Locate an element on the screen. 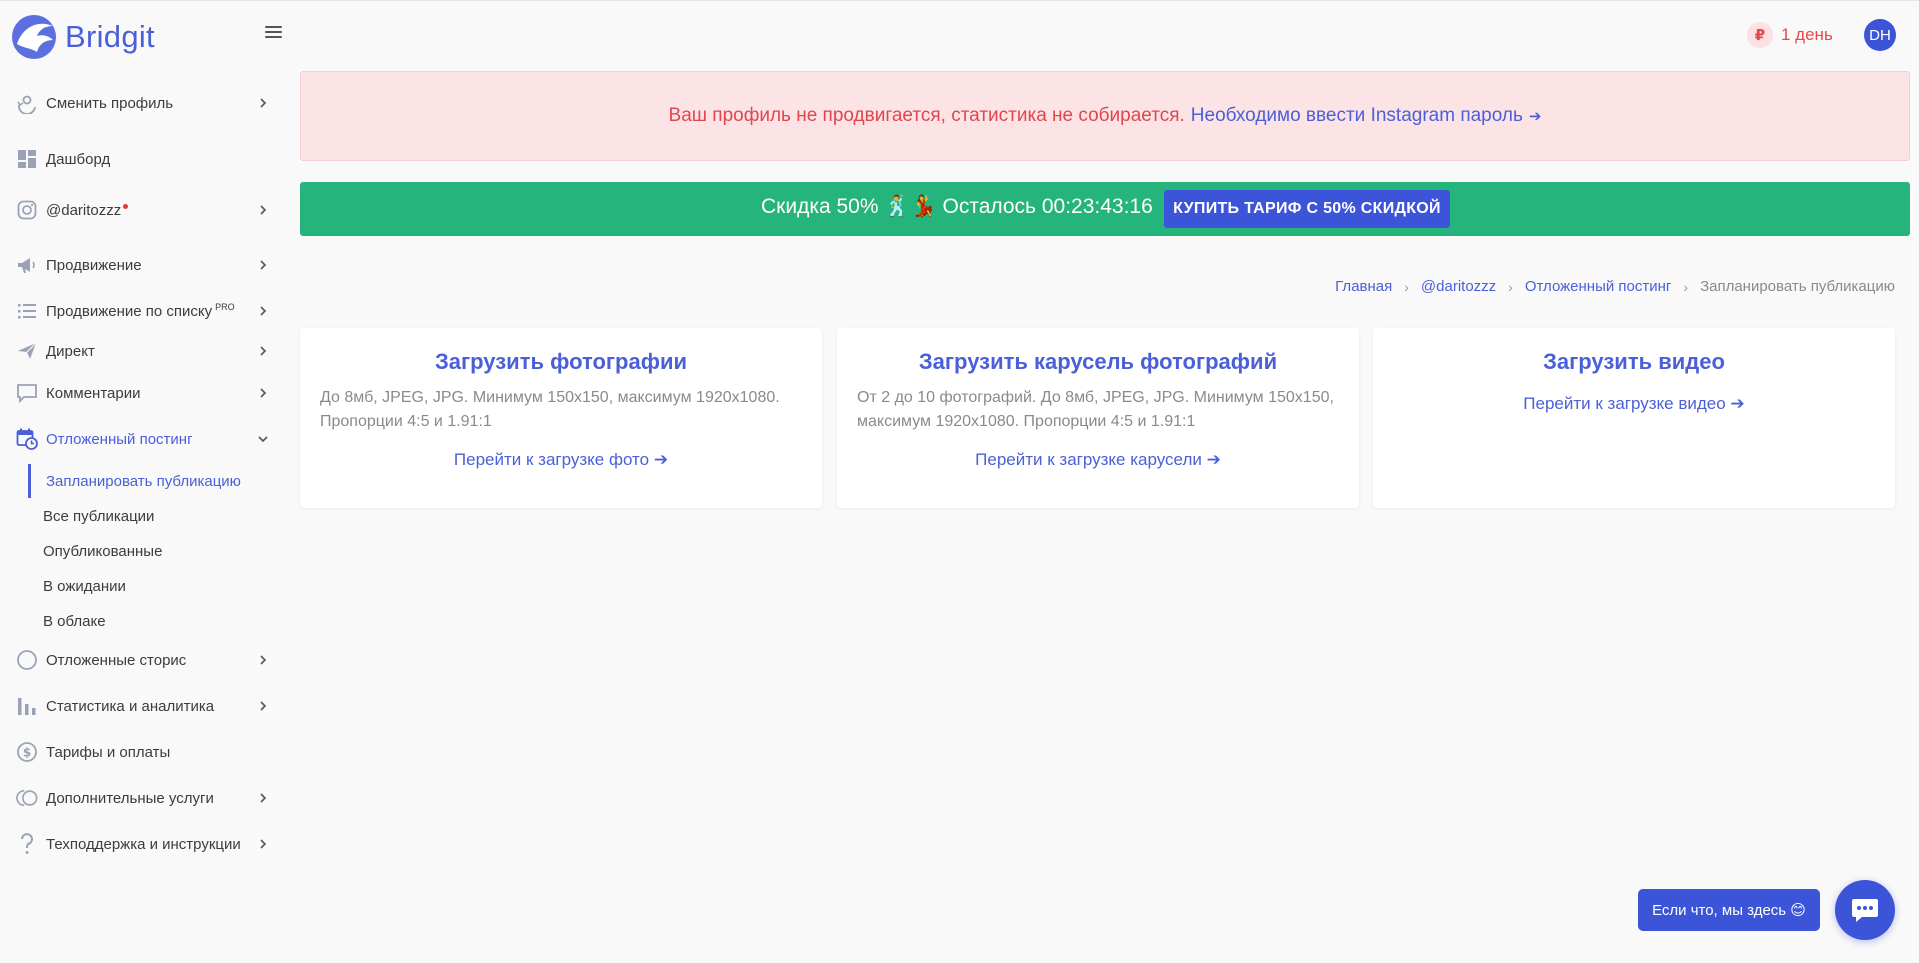 This screenshot has width=1919, height=963. promotion-list-text: Продвижение по списку is located at coordinates (129, 311).